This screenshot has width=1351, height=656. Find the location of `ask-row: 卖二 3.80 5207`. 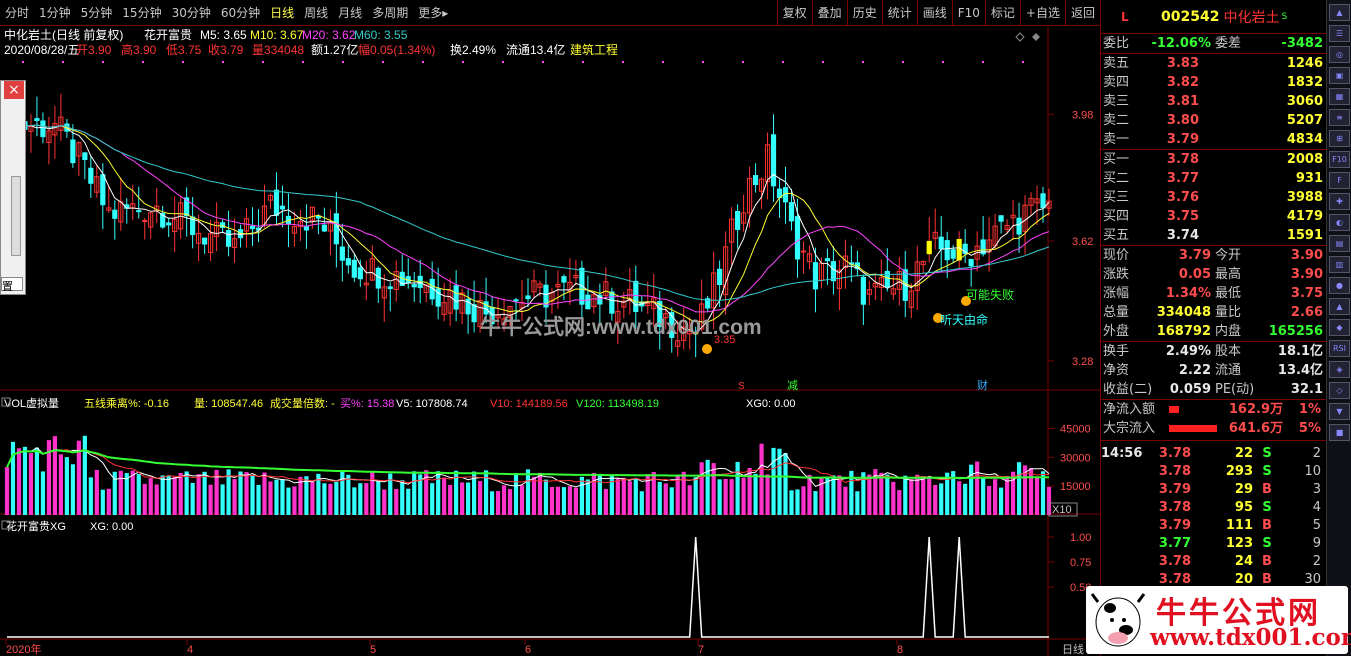

ask-row: 卖二 3.80 5207 is located at coordinates (1213, 120).